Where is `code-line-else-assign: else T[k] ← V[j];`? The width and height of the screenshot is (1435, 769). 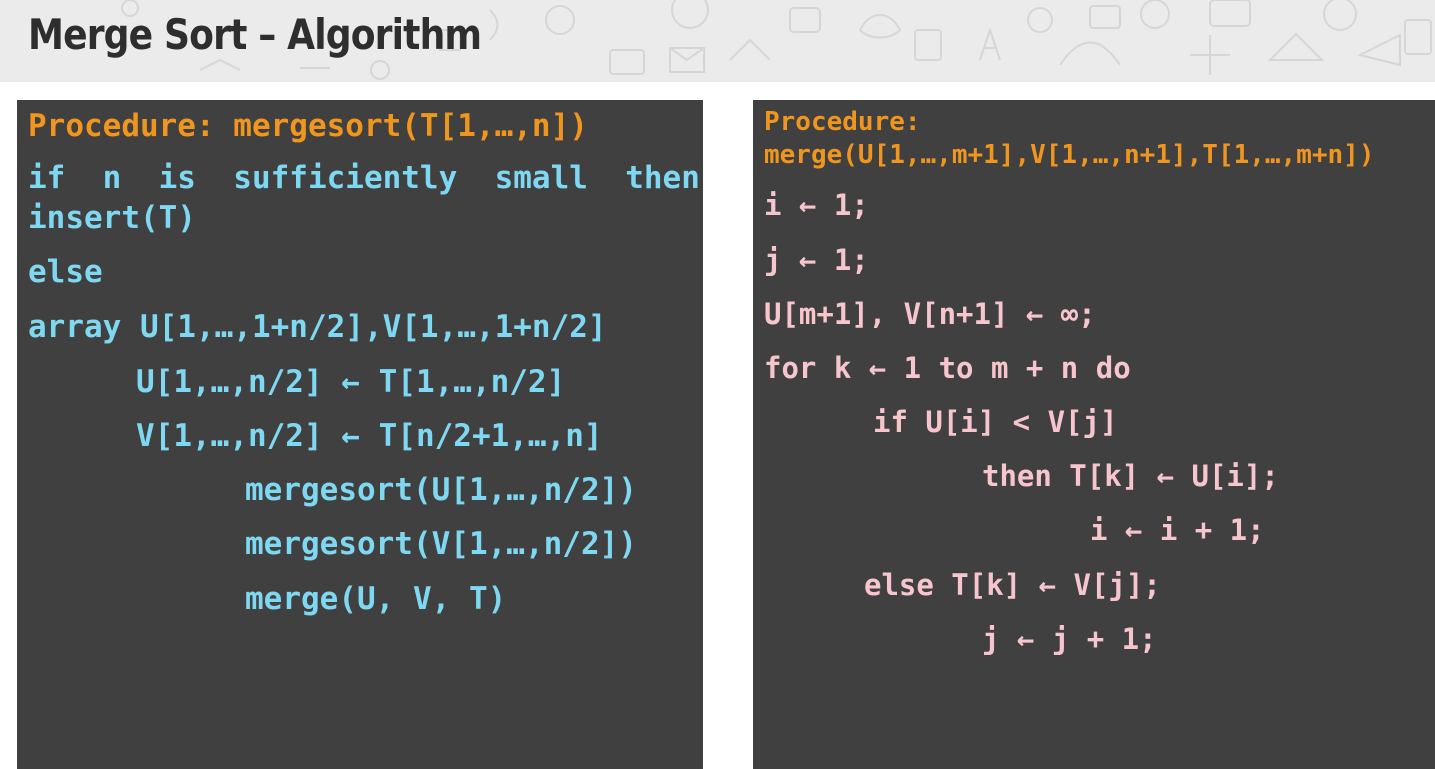
code-line-else-assign: else T[k] ← V[j]; is located at coordinates (1012, 585).